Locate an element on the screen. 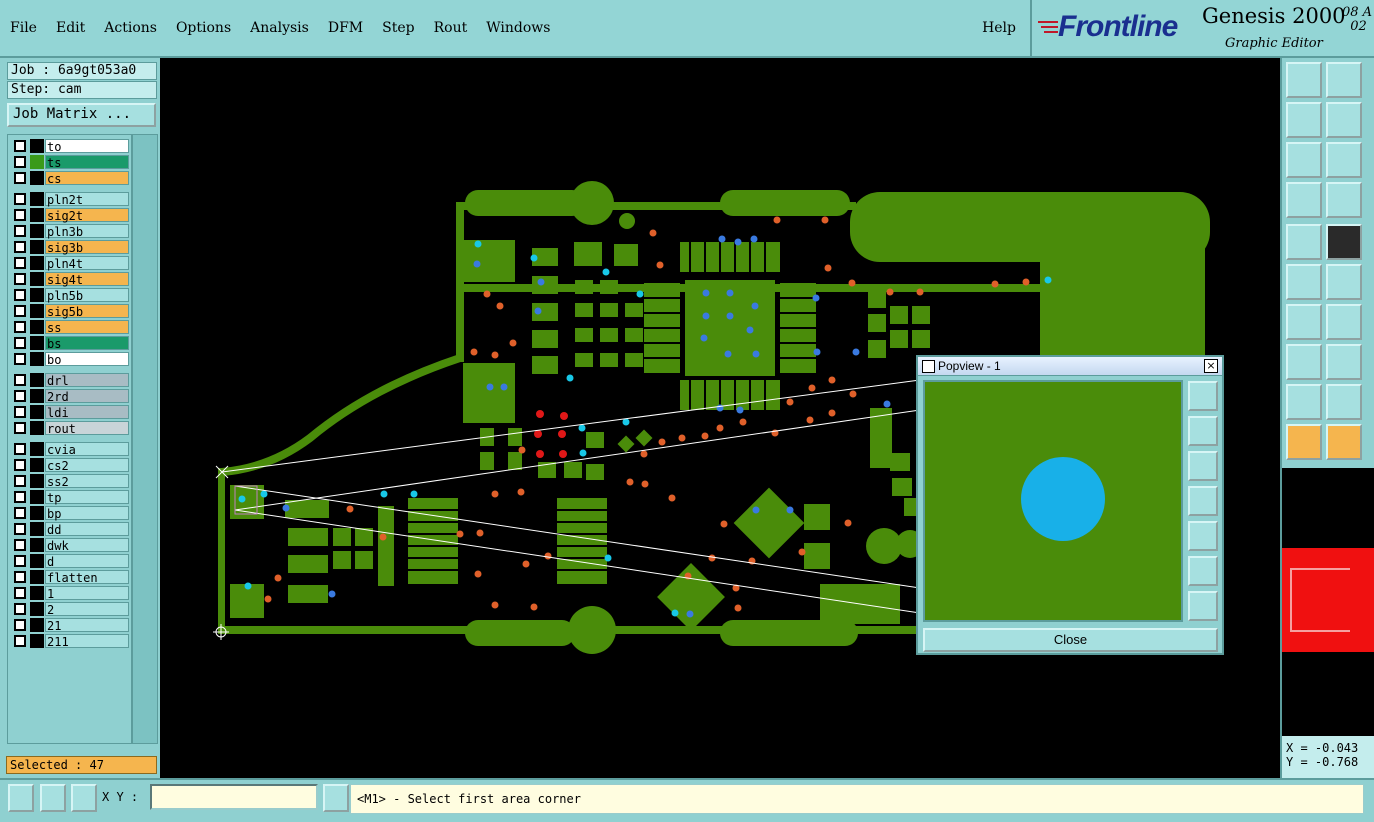 Image resolution: width=1374 pixels, height=822 pixels. layer-row-sig3b: sig3b is located at coordinates (70, 247).